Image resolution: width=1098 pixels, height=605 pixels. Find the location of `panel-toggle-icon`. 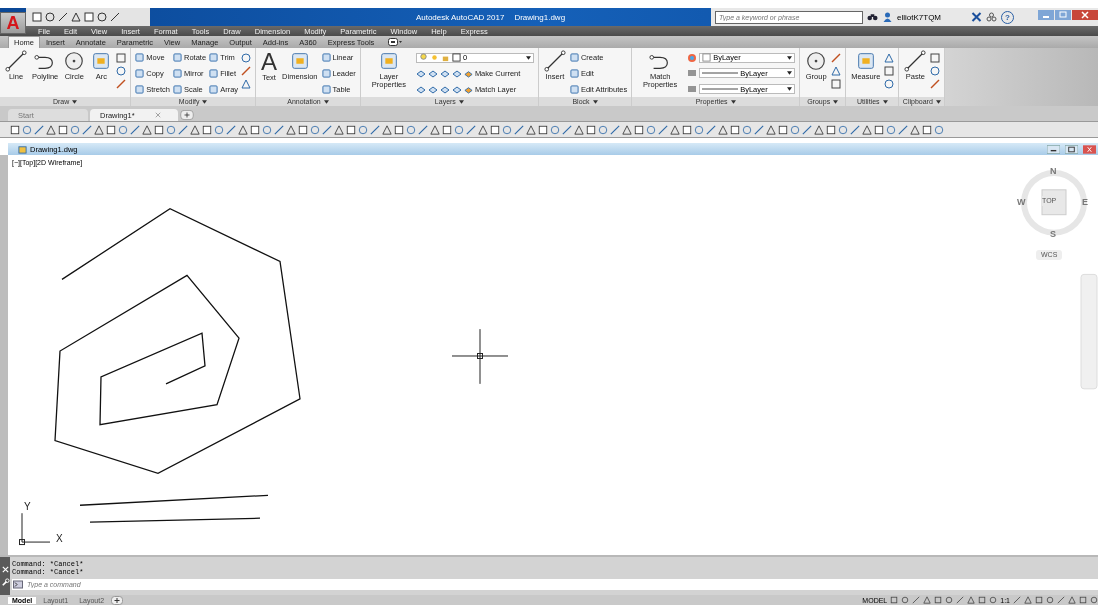

panel-toggle-icon is located at coordinates (395, 42).